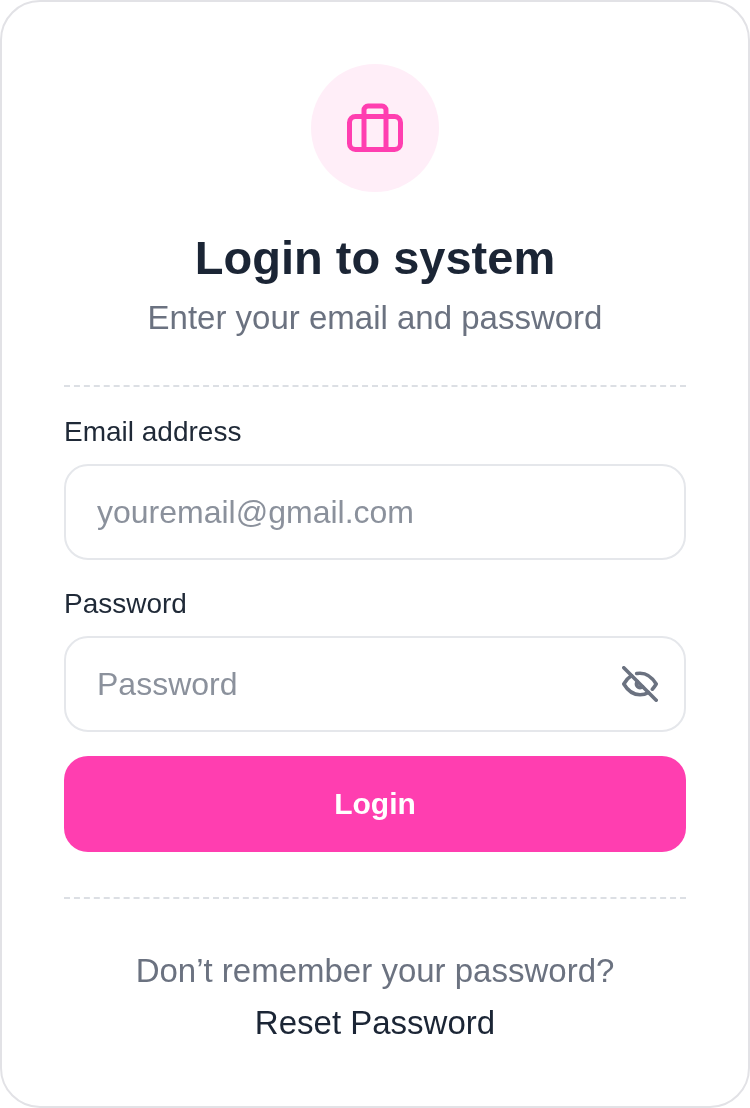 The height and width of the screenshot is (1108, 750). Describe the element at coordinates (375, 684) in the screenshot. I see `password-field: Password` at that location.